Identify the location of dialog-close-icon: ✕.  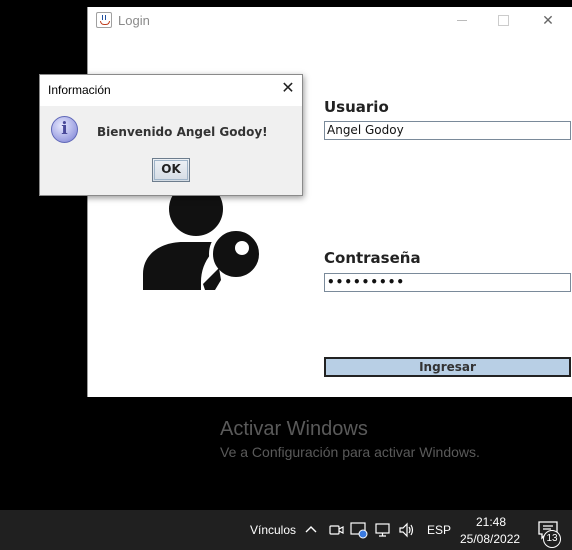
(288, 89).